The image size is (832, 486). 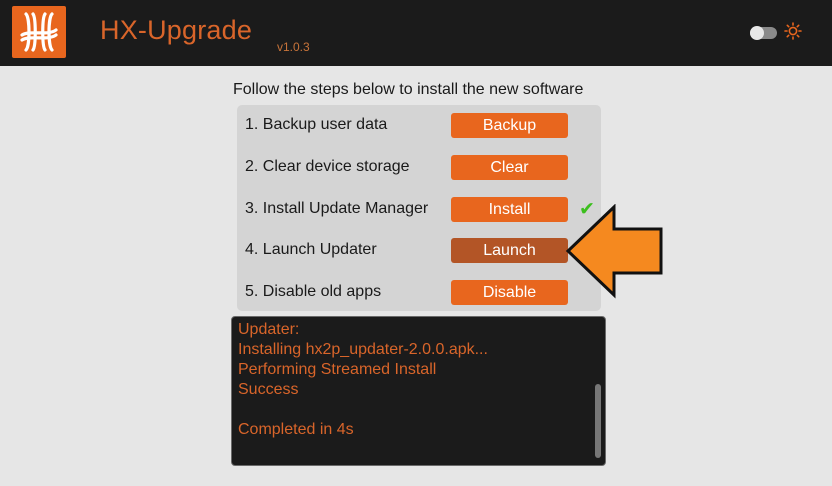 What do you see at coordinates (327, 166) in the screenshot?
I see `step-2-label: 2. Clear device storage` at bounding box center [327, 166].